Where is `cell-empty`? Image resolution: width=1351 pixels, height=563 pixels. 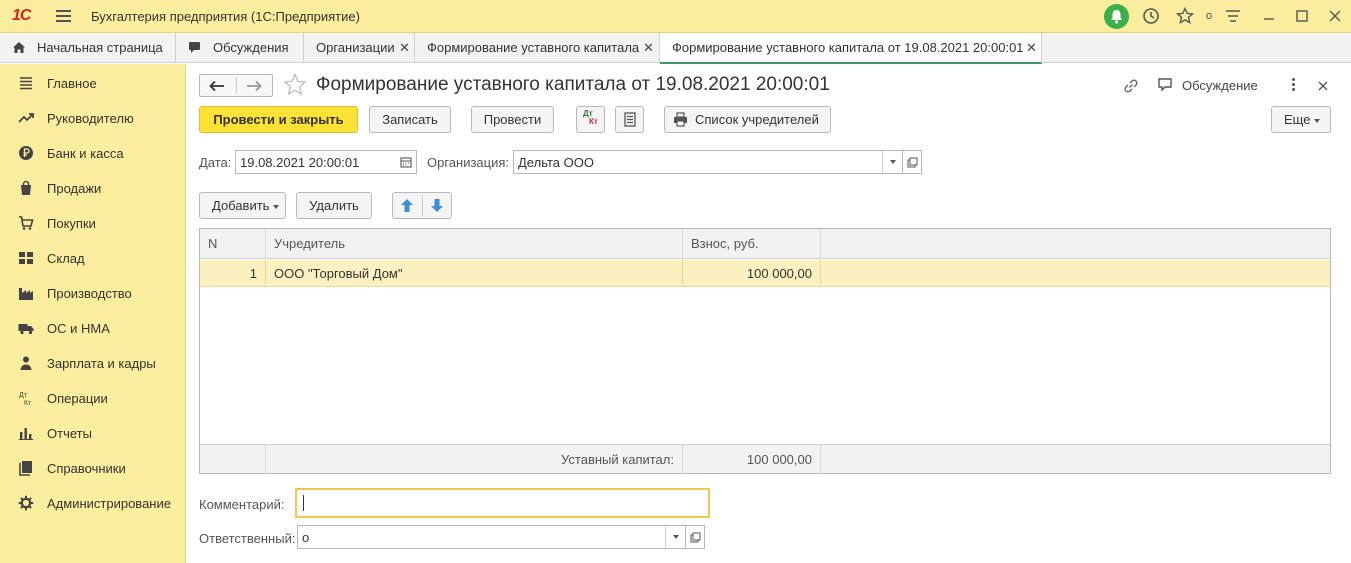
cell-empty is located at coordinates (1075, 273).